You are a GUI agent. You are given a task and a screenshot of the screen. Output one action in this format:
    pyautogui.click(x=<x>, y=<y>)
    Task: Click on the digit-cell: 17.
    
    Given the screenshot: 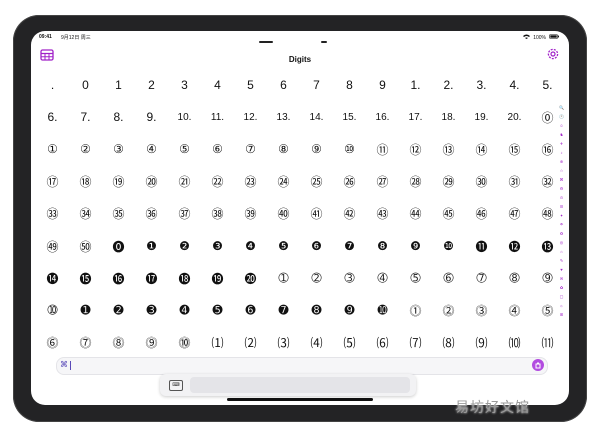 What is the action you would take?
    pyautogui.click(x=415, y=117)
    